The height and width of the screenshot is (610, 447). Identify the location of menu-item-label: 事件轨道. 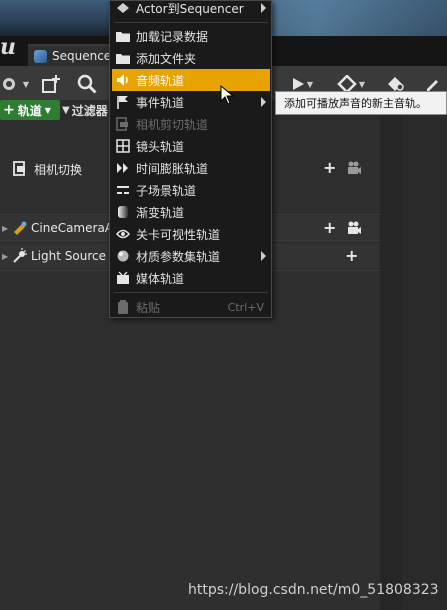
(160, 102).